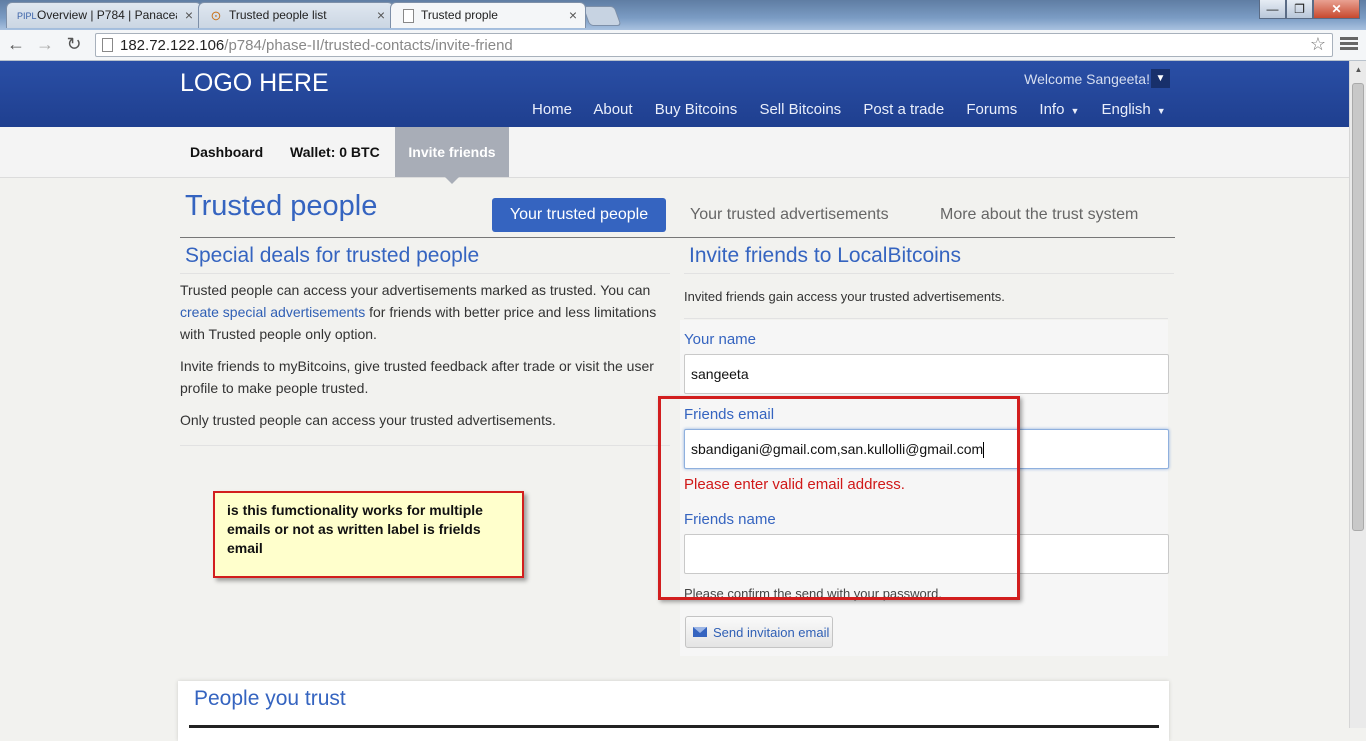  What do you see at coordinates (800, 109) in the screenshot?
I see `nav-sell-bitcoins: Sell Bitcoins` at bounding box center [800, 109].